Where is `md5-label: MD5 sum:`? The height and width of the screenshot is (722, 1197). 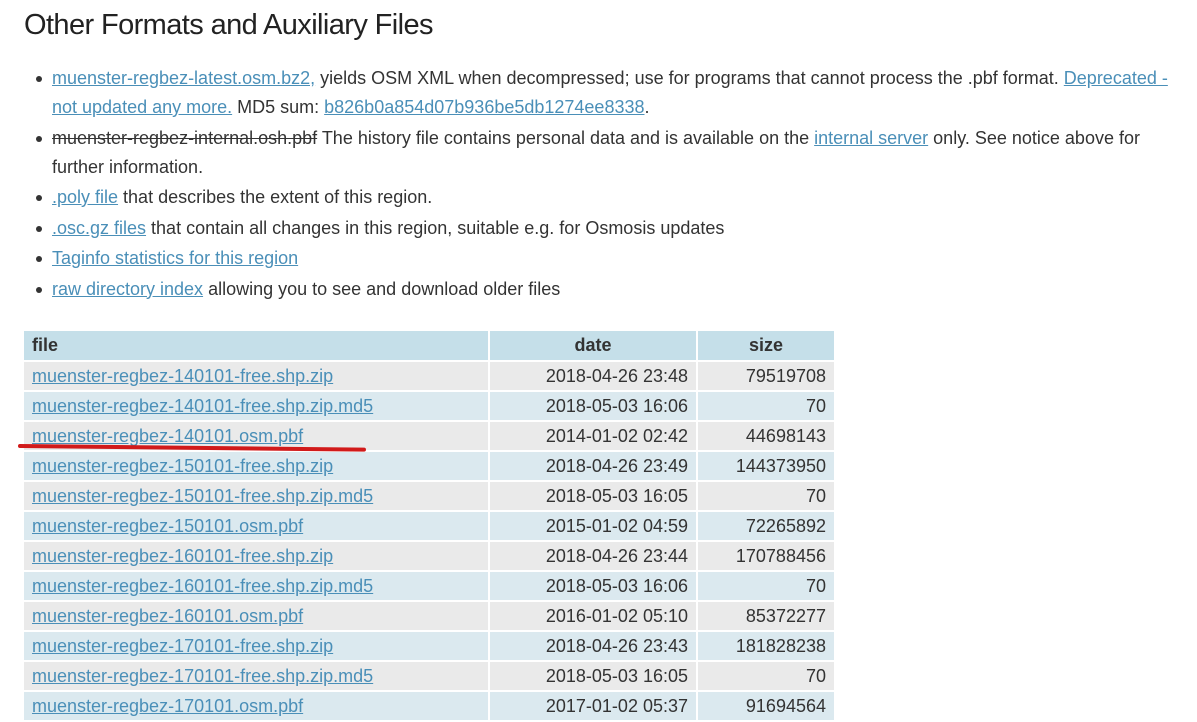
md5-label: MD5 sum: is located at coordinates (278, 107).